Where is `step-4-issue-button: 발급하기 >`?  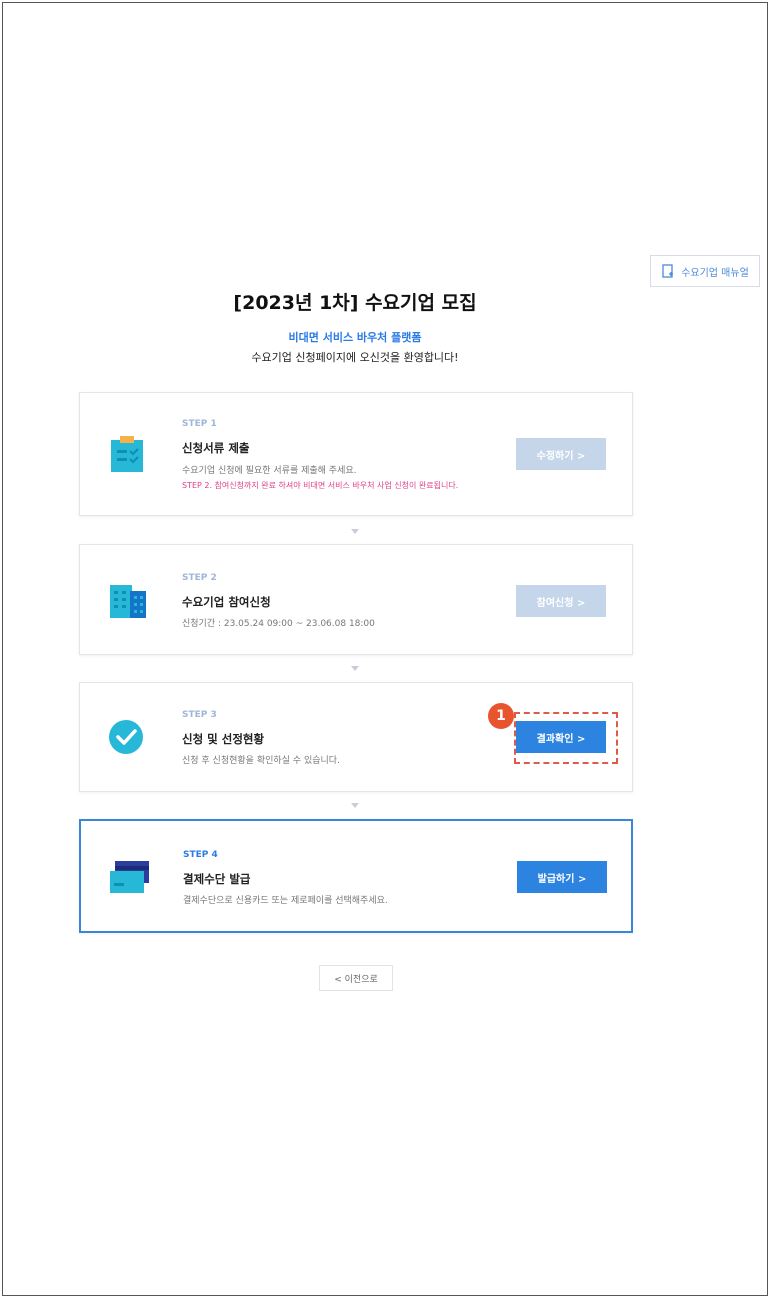 step-4-issue-button: 발급하기 > is located at coordinates (562, 877).